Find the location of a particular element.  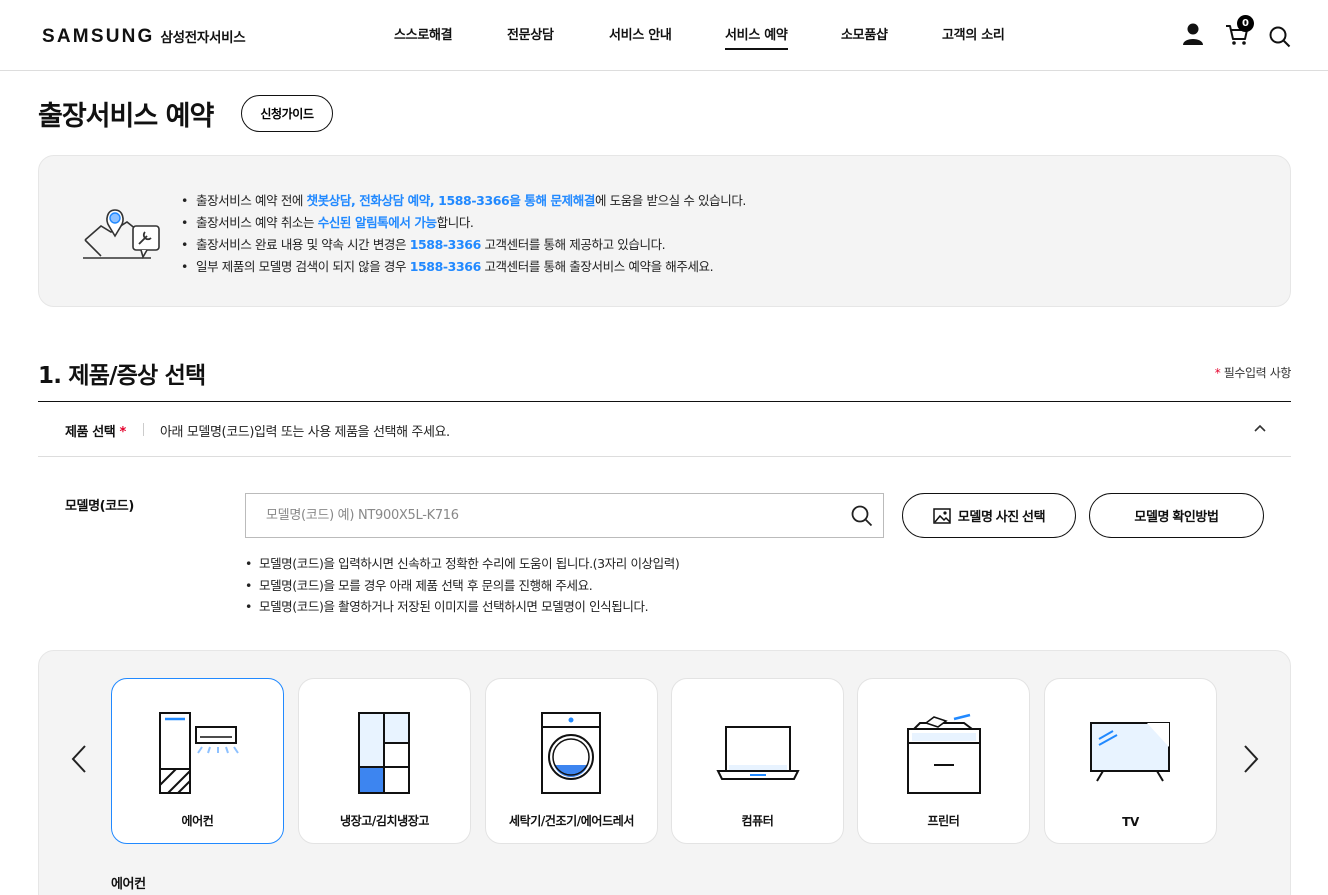

category-label: 컴퓨터 is located at coordinates (757, 821).